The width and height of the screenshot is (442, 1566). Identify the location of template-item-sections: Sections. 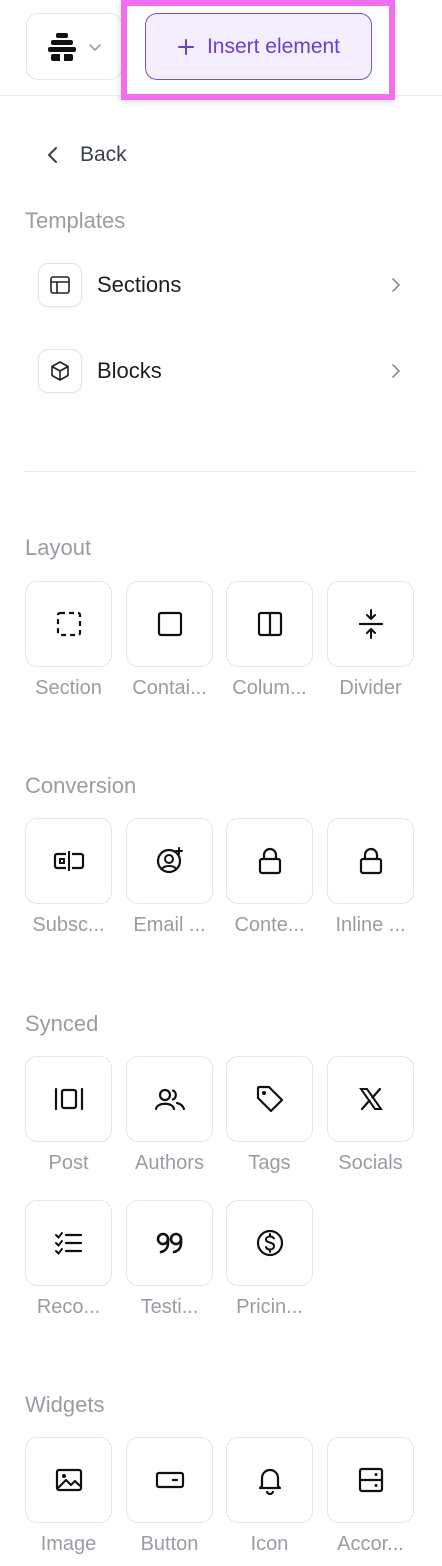
(221, 285).